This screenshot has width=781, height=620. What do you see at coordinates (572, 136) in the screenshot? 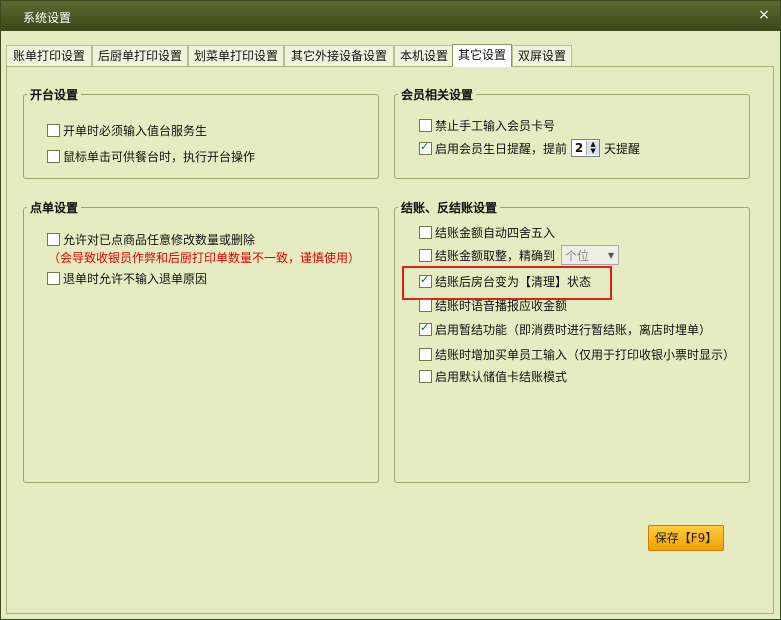
I see `member-group` at bounding box center [572, 136].